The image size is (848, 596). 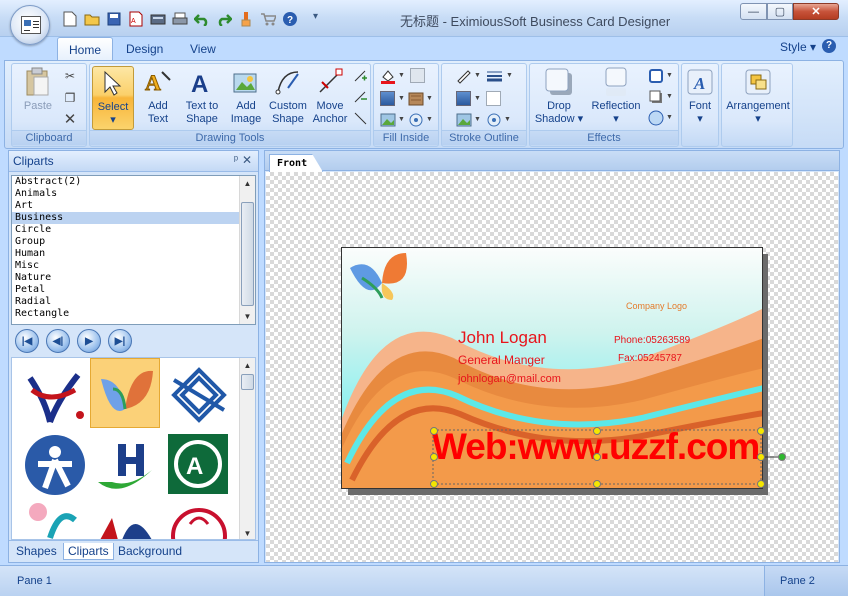 I want to click on save-icon, so click(x=113, y=19).